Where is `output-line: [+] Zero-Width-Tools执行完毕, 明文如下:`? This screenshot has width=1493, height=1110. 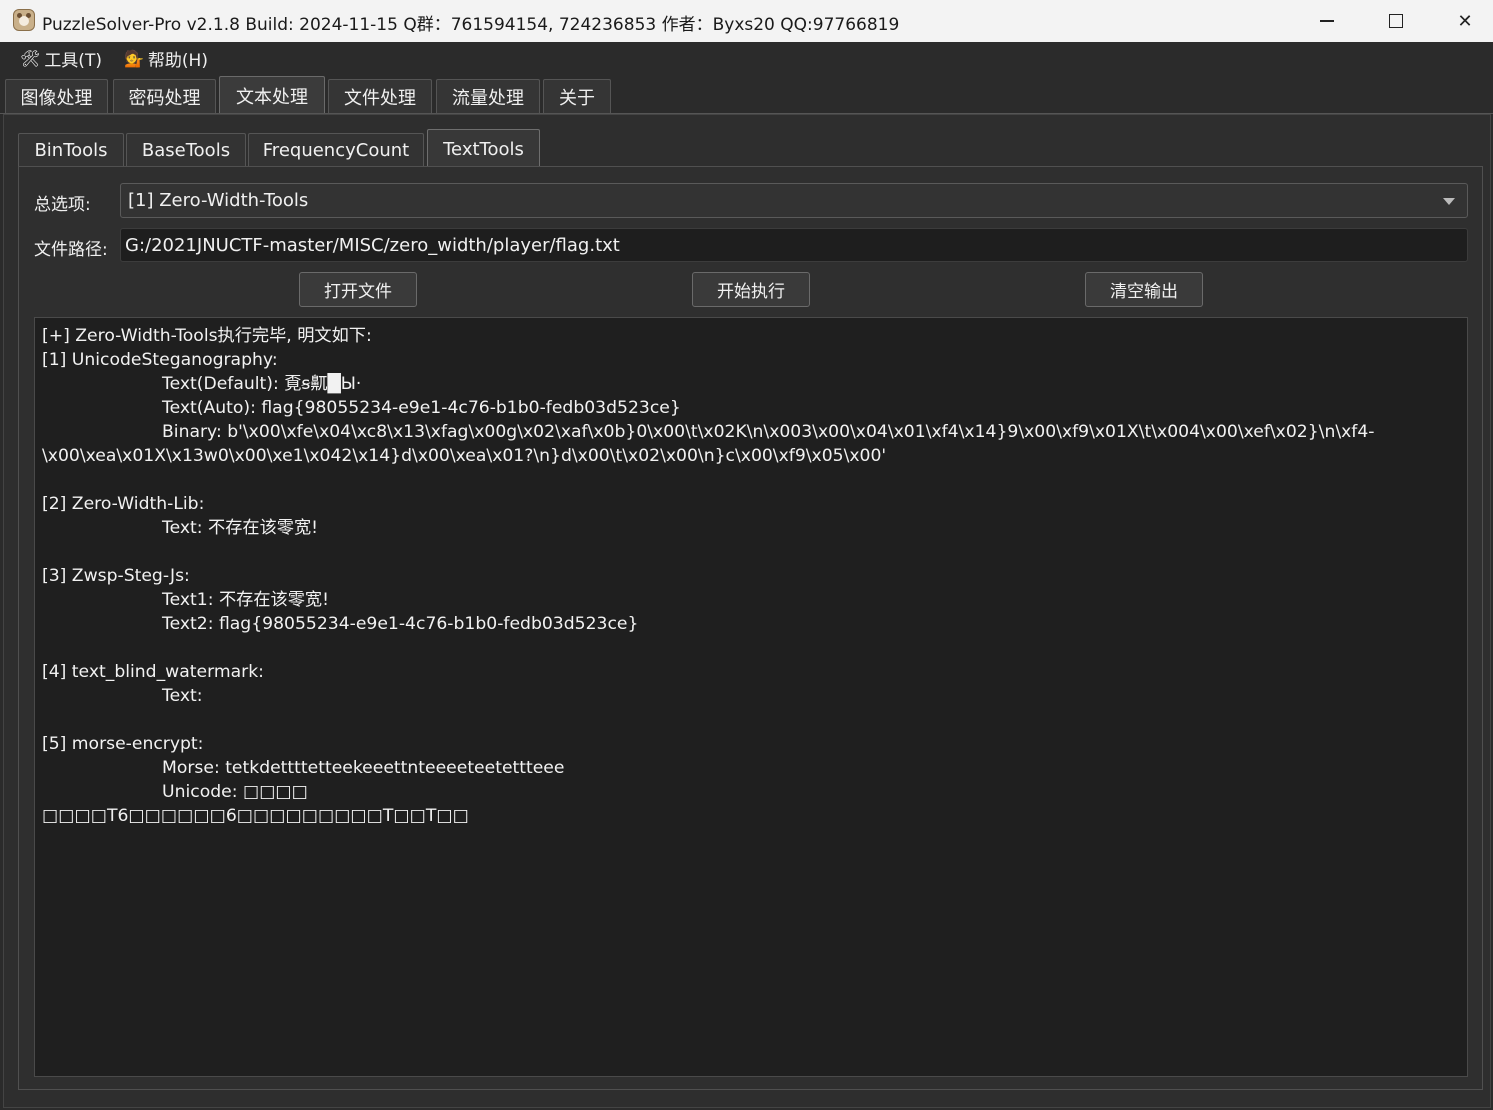
output-line: [+] Zero-Width-Tools执行完毕, 明文如下: is located at coordinates (207, 336).